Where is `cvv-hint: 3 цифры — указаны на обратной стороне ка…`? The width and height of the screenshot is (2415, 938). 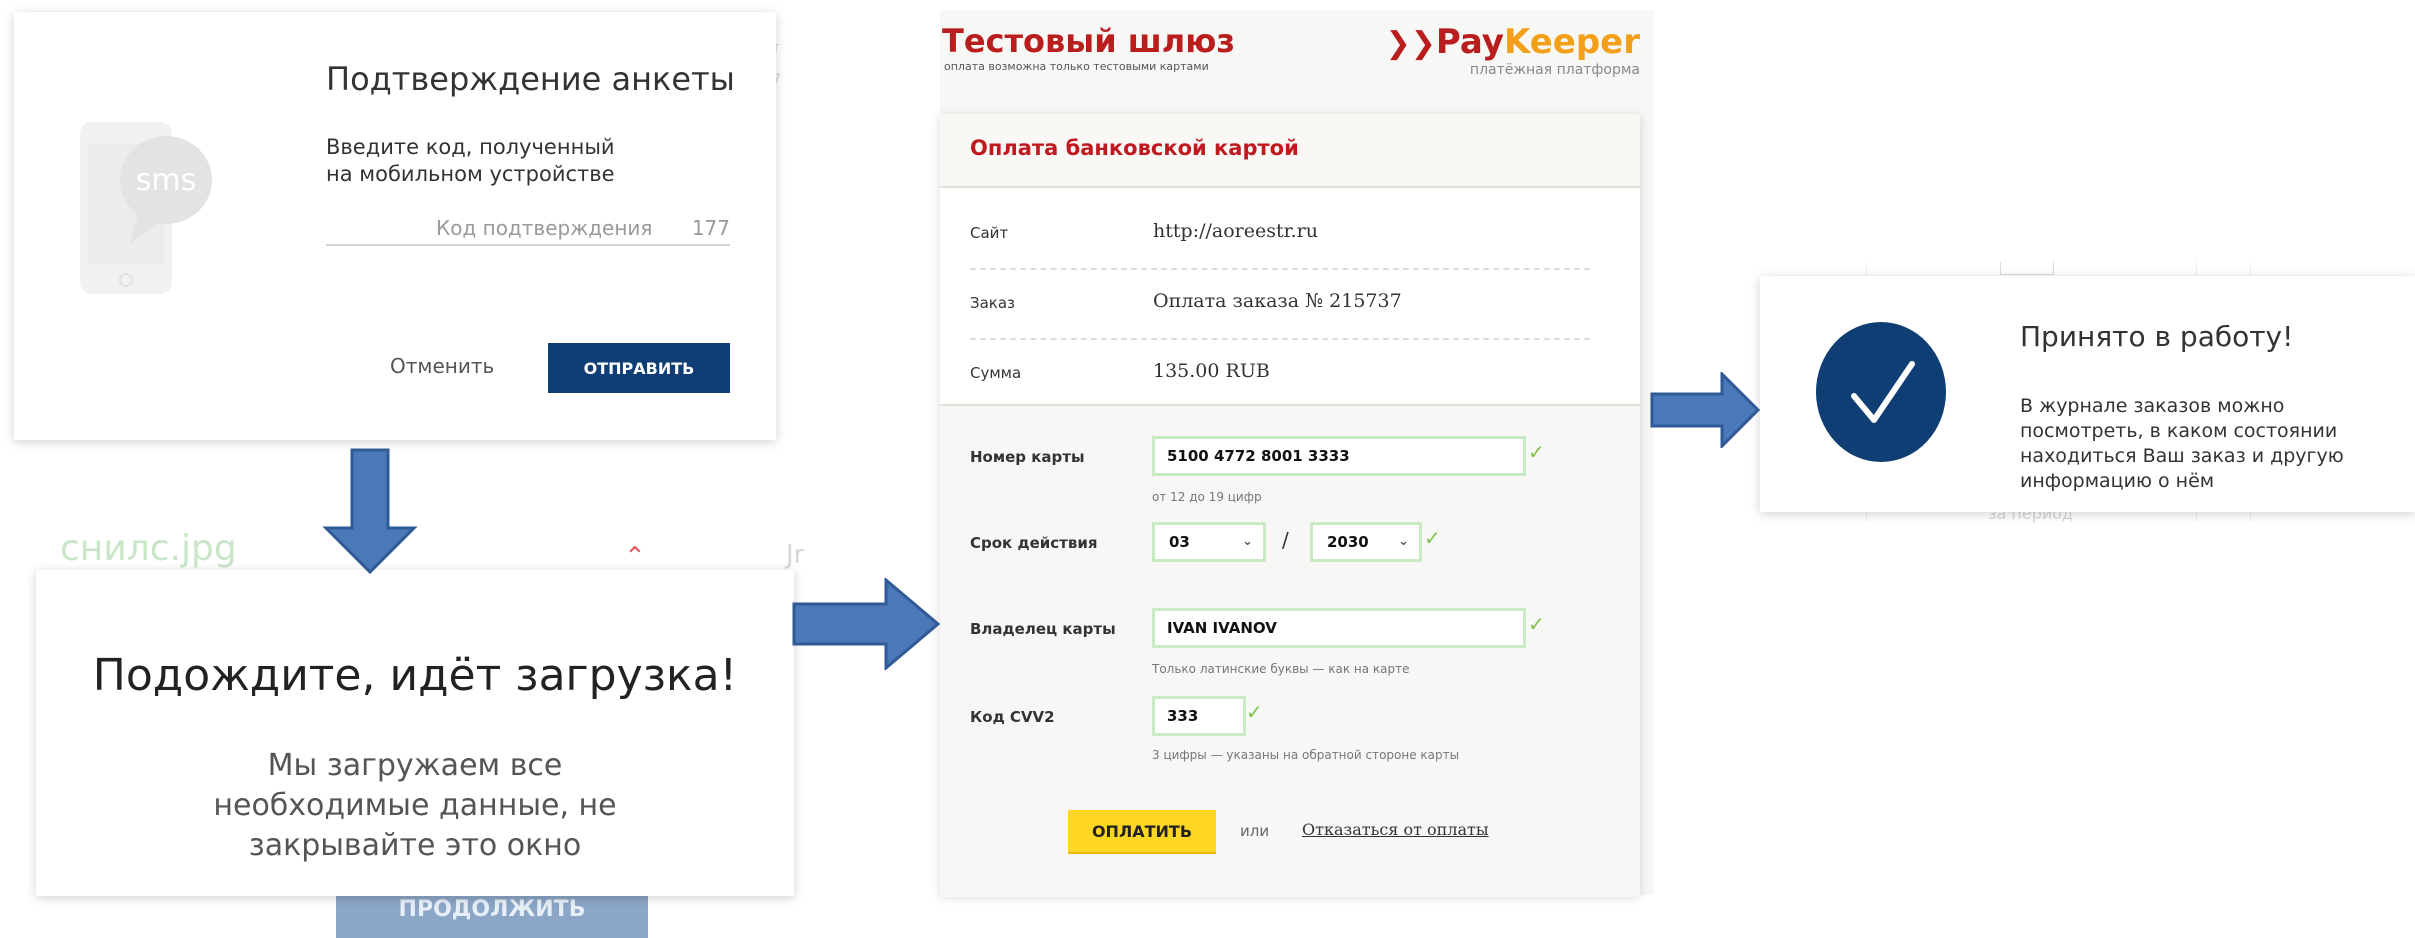 cvv-hint: 3 цифры — указаны на обратной стороне ка… is located at coordinates (1306, 755).